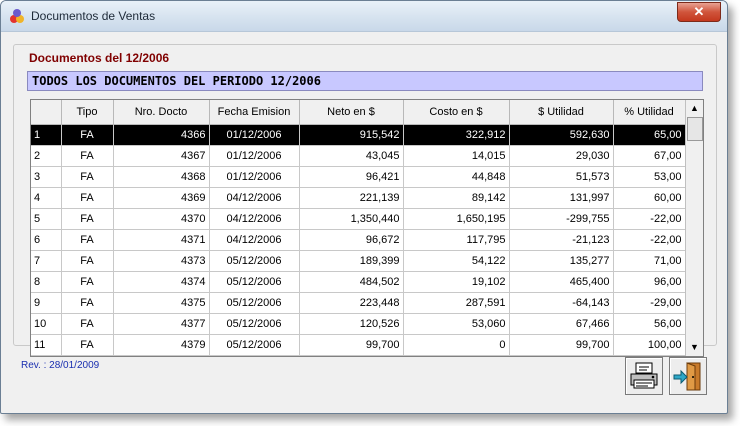  Describe the element at coordinates (561, 355) in the screenshot. I see `cell-utilidad: 640,674` at that location.